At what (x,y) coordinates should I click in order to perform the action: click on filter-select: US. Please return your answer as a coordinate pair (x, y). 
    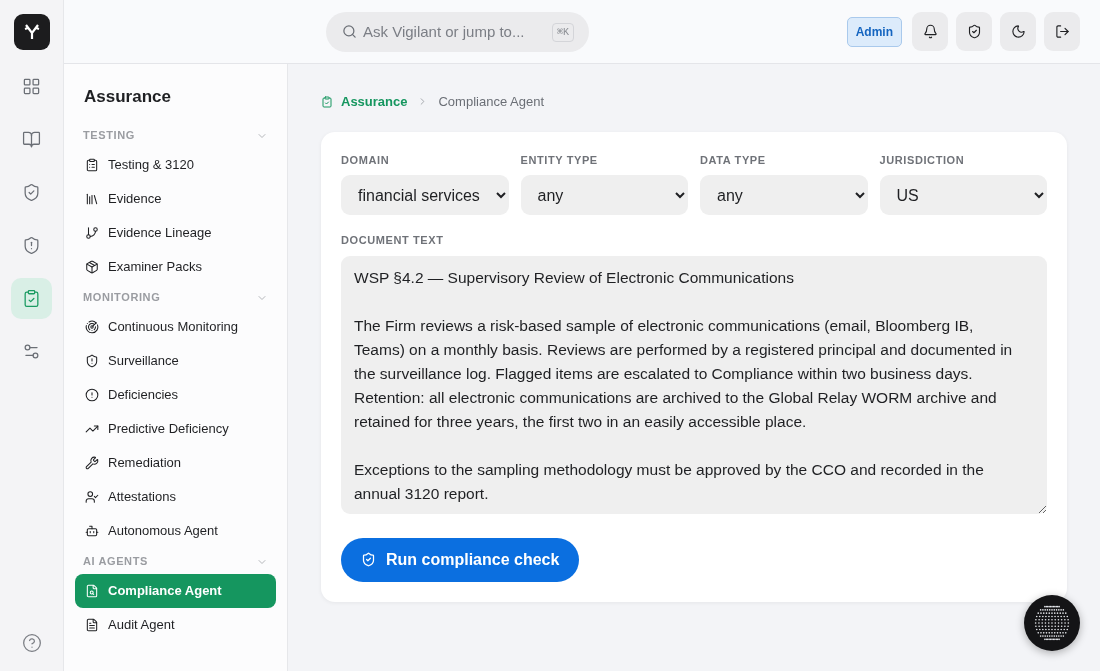
    Looking at the image, I should click on (963, 195).